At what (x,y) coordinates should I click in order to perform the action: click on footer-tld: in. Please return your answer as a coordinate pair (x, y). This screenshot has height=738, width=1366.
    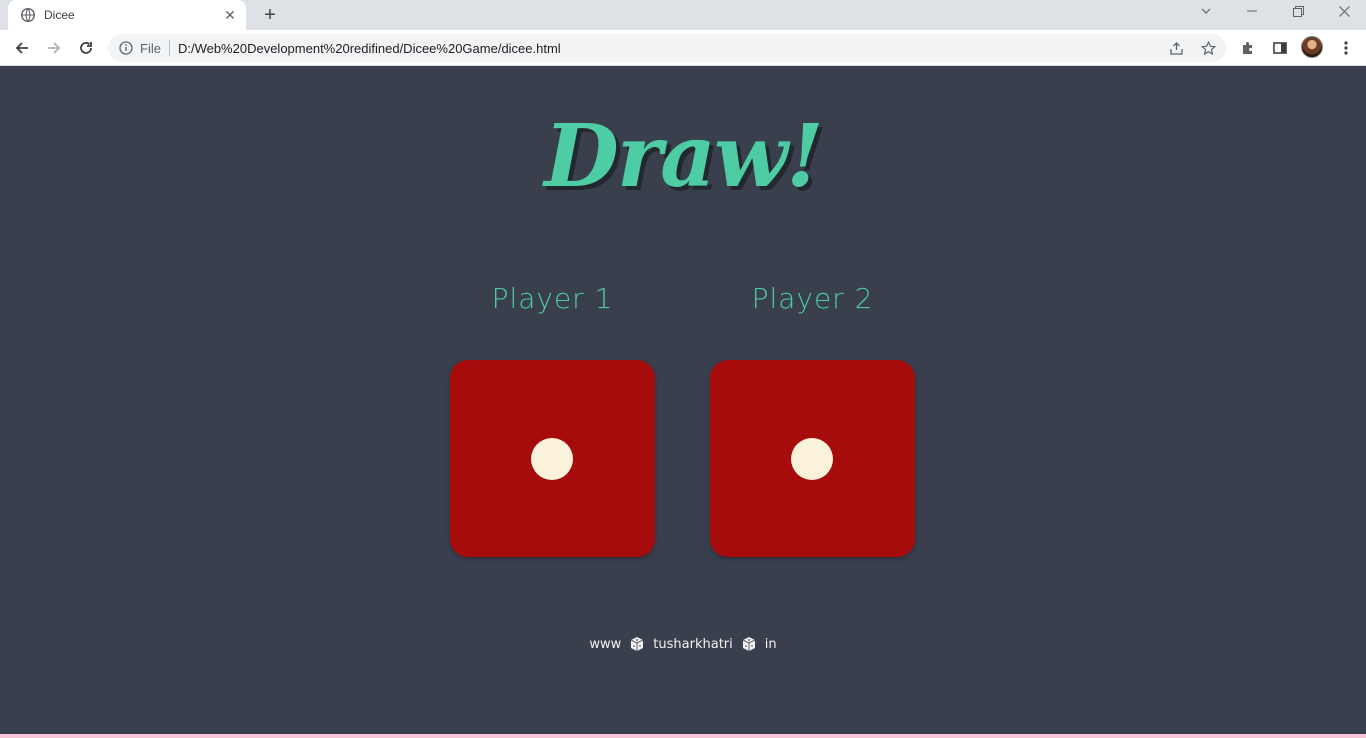
    Looking at the image, I should click on (770, 644).